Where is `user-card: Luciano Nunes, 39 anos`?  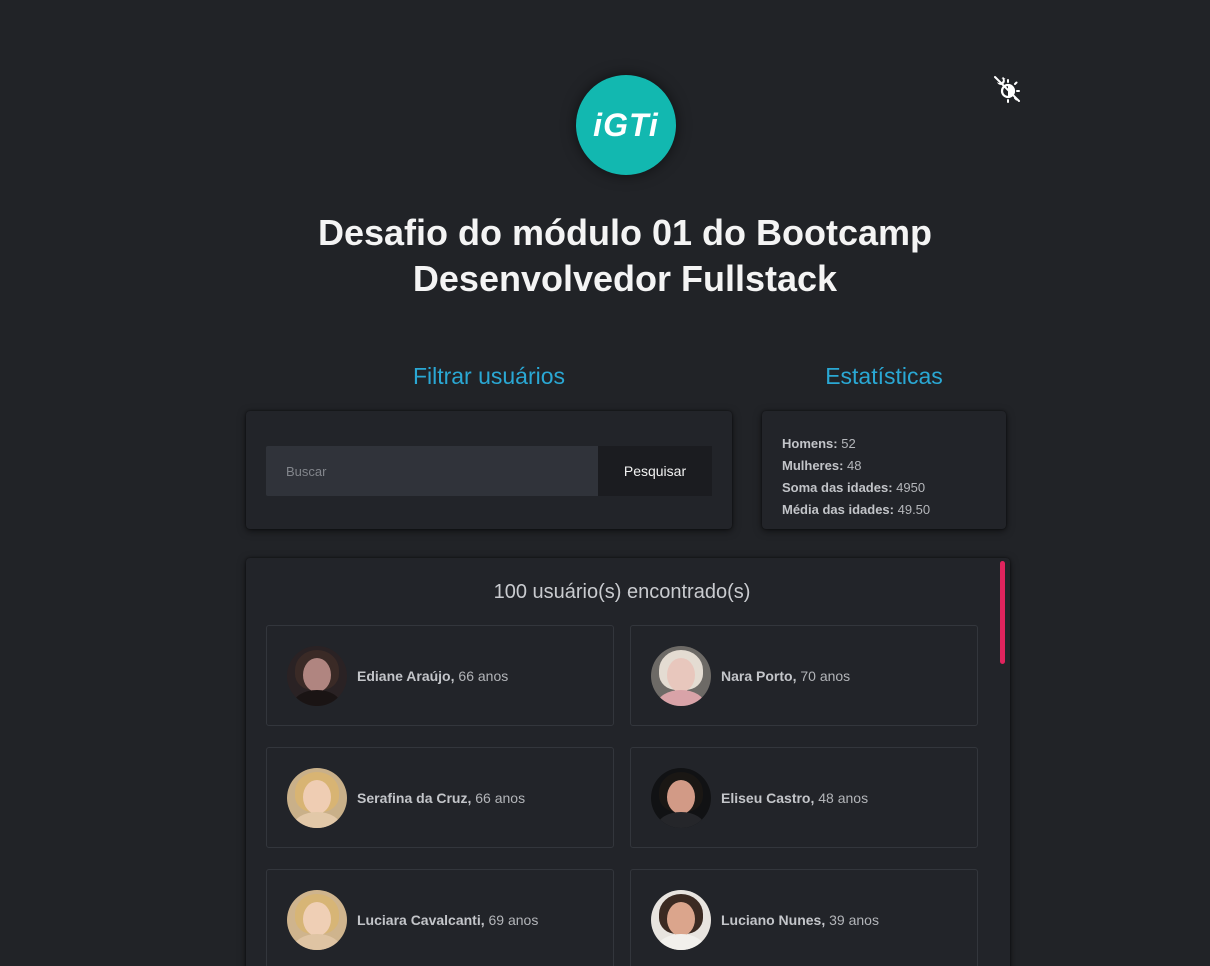
user-card: Luciano Nunes, 39 anos is located at coordinates (804, 917).